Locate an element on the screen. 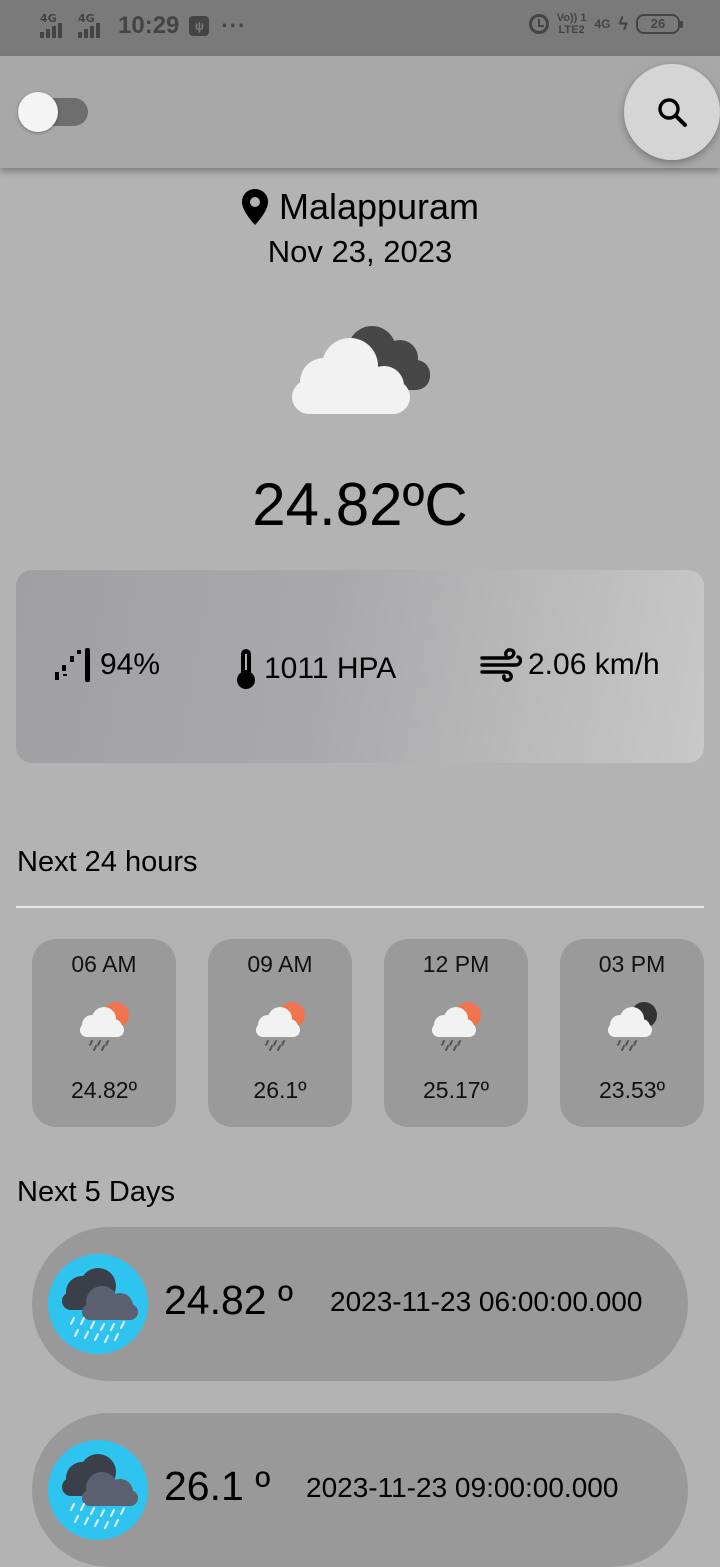 This screenshot has height=1567, width=720. signal-strength-icon: 4G is located at coordinates (56, 26).